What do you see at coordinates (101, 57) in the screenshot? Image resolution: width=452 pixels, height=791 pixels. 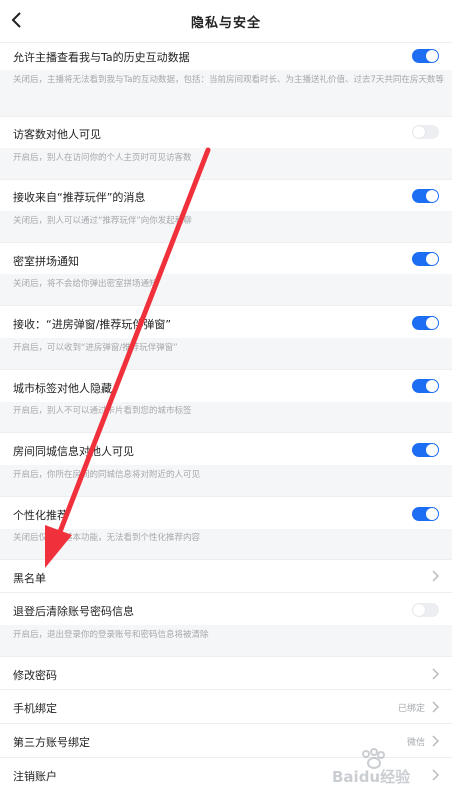 I see `setting-label: 允许主播查看我与Ta的历史互动数据` at bounding box center [101, 57].